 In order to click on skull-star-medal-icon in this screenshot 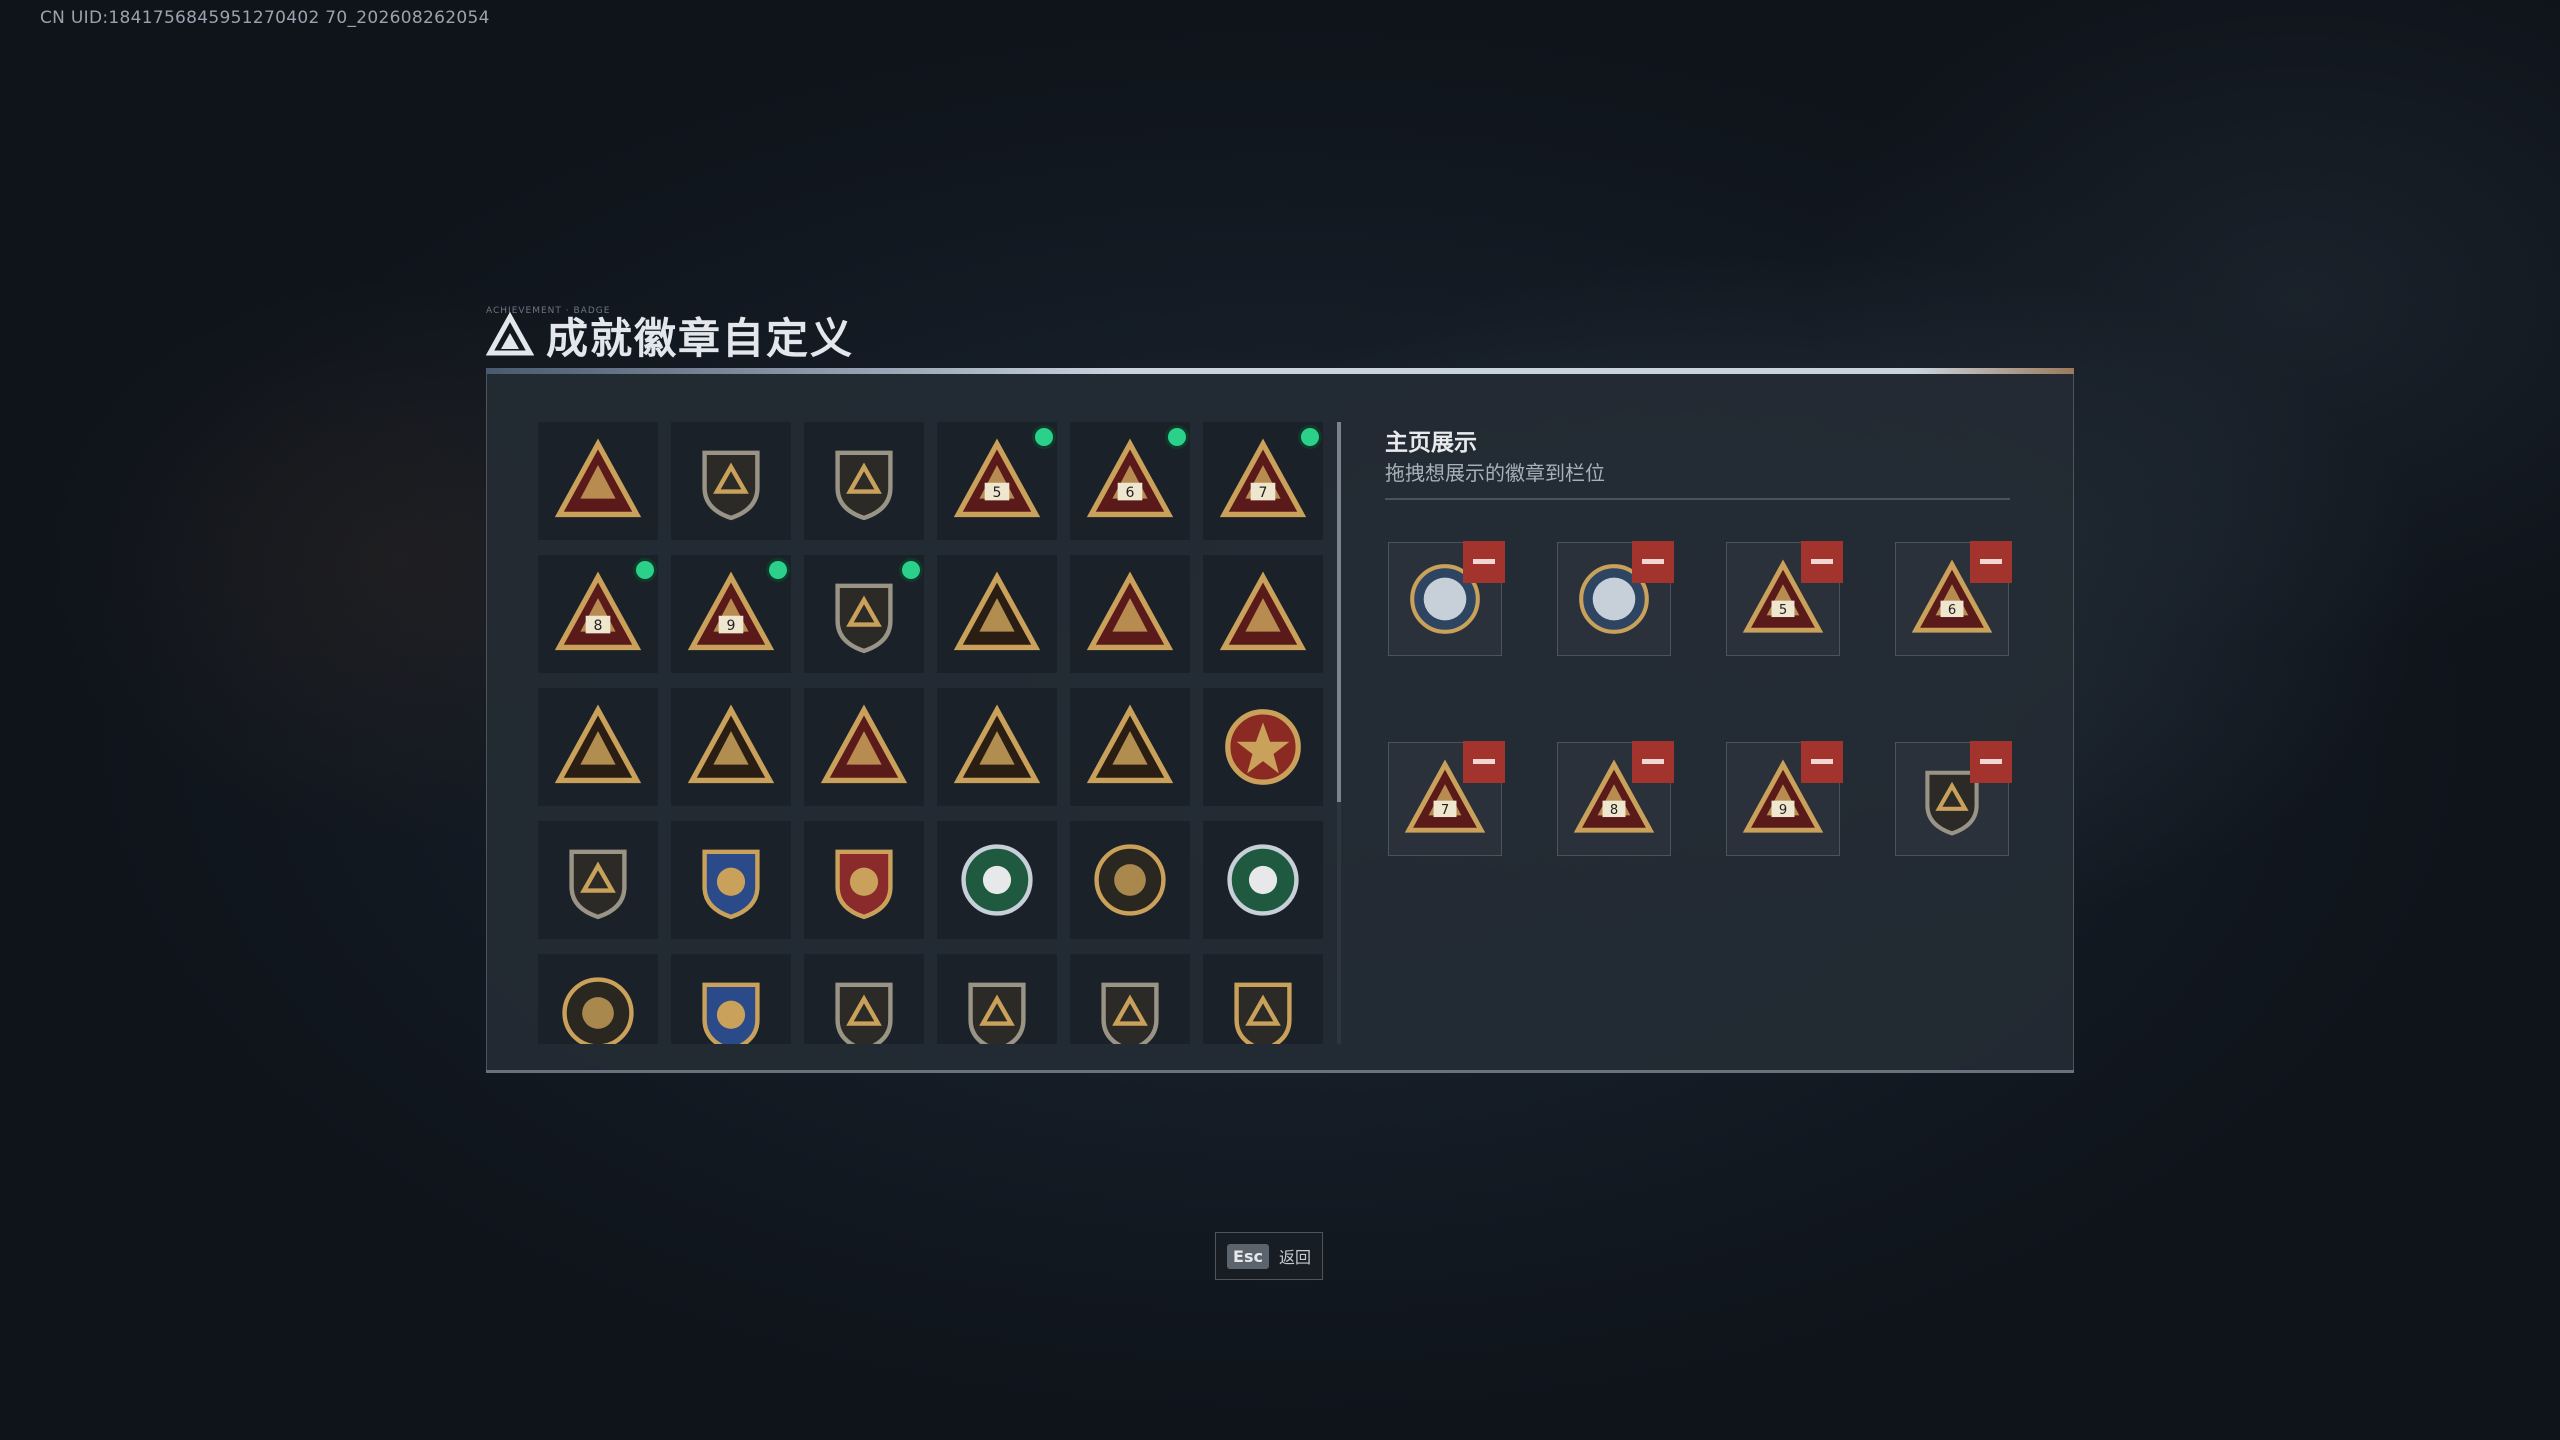, I will do `click(1263, 747)`.